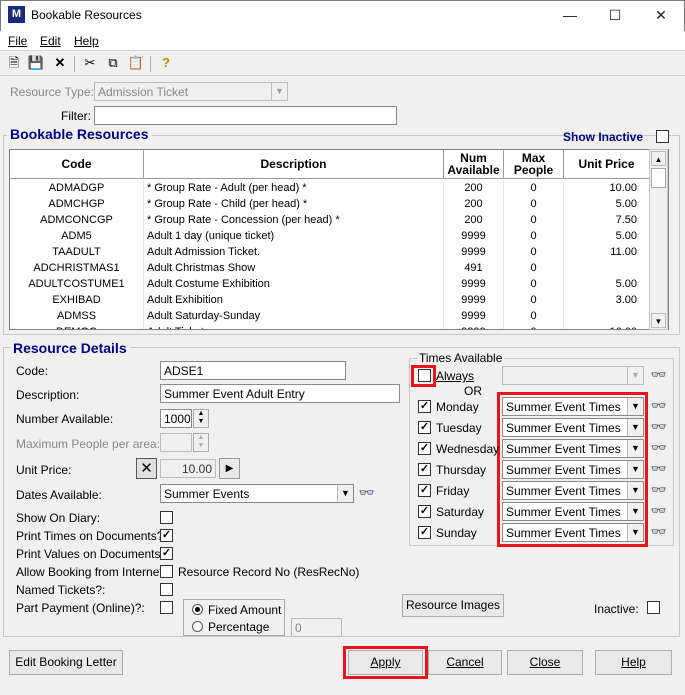  Describe the element at coordinates (424, 511) in the screenshot. I see `saturday-checkbox: ✓` at that location.